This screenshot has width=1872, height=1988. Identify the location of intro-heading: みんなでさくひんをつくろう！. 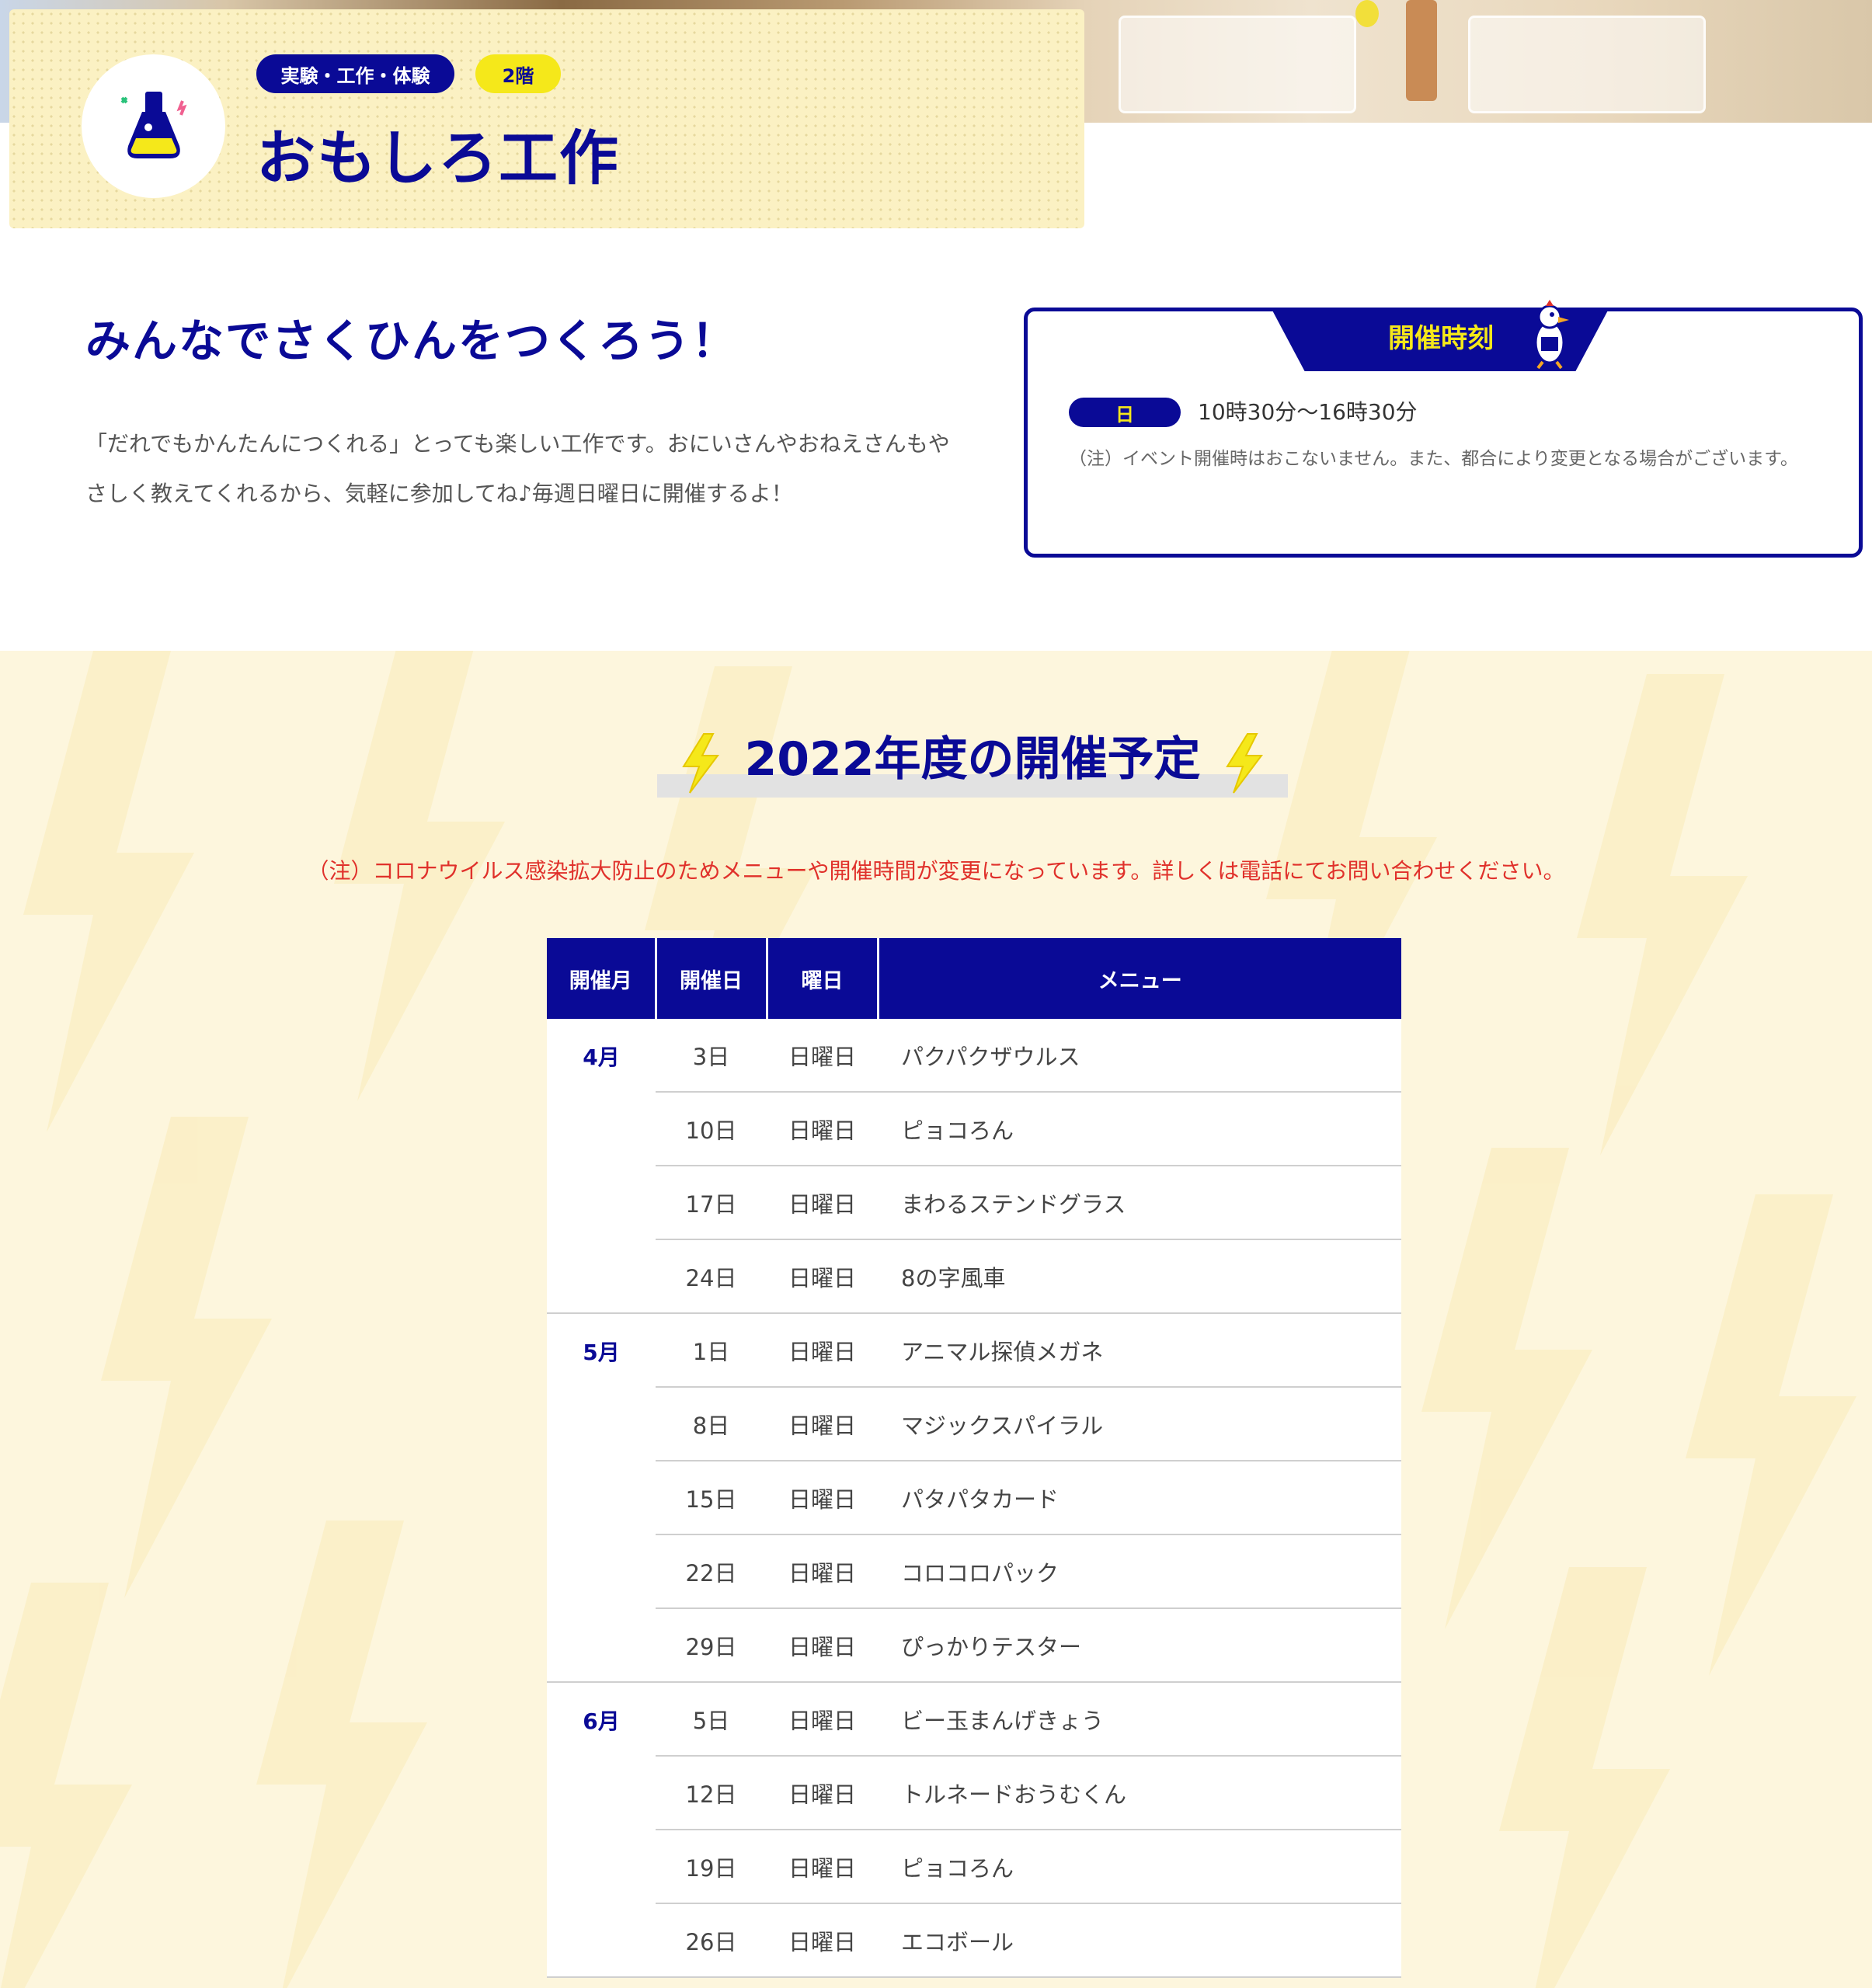
(412, 341).